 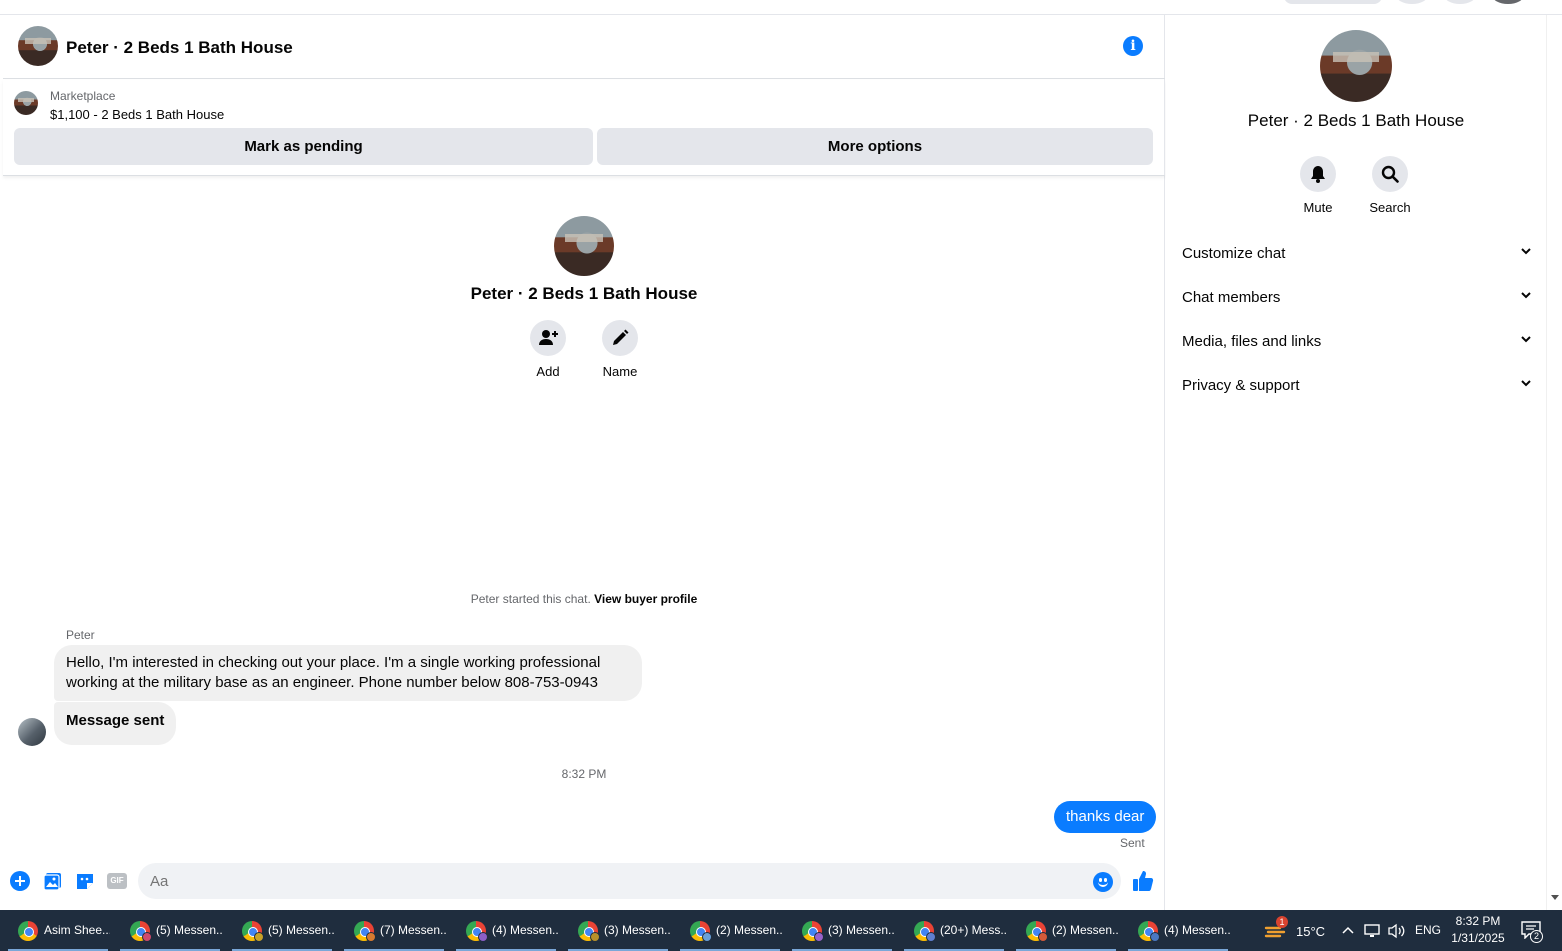 I want to click on emoji-icon, so click(x=1103, y=882).